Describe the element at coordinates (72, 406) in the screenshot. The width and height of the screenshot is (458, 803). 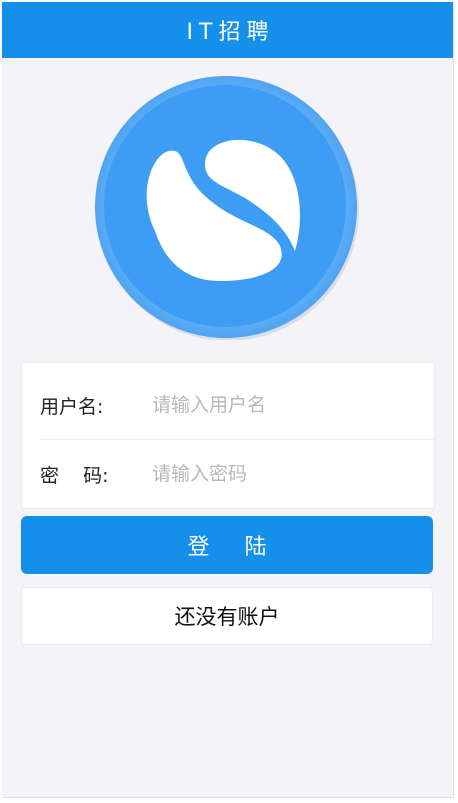
I see `username-label: 用户名:` at that location.